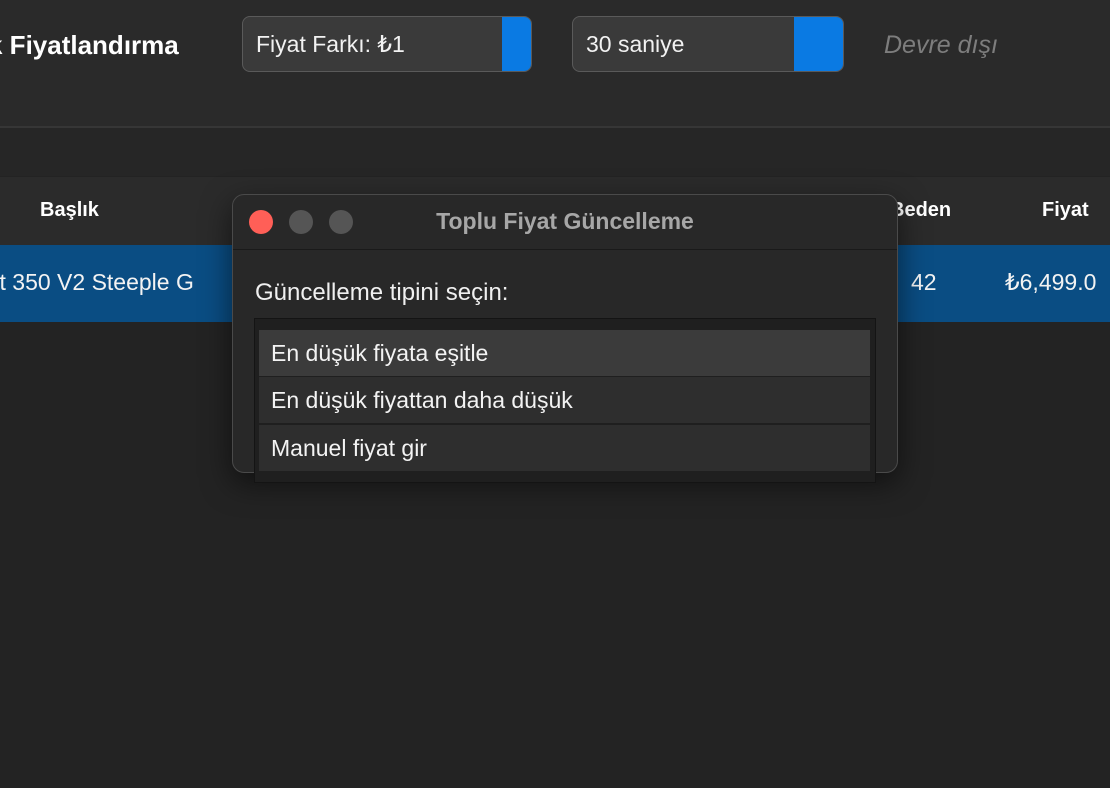  I want to click on cell-price: ₺6,499.0, so click(1051, 282).